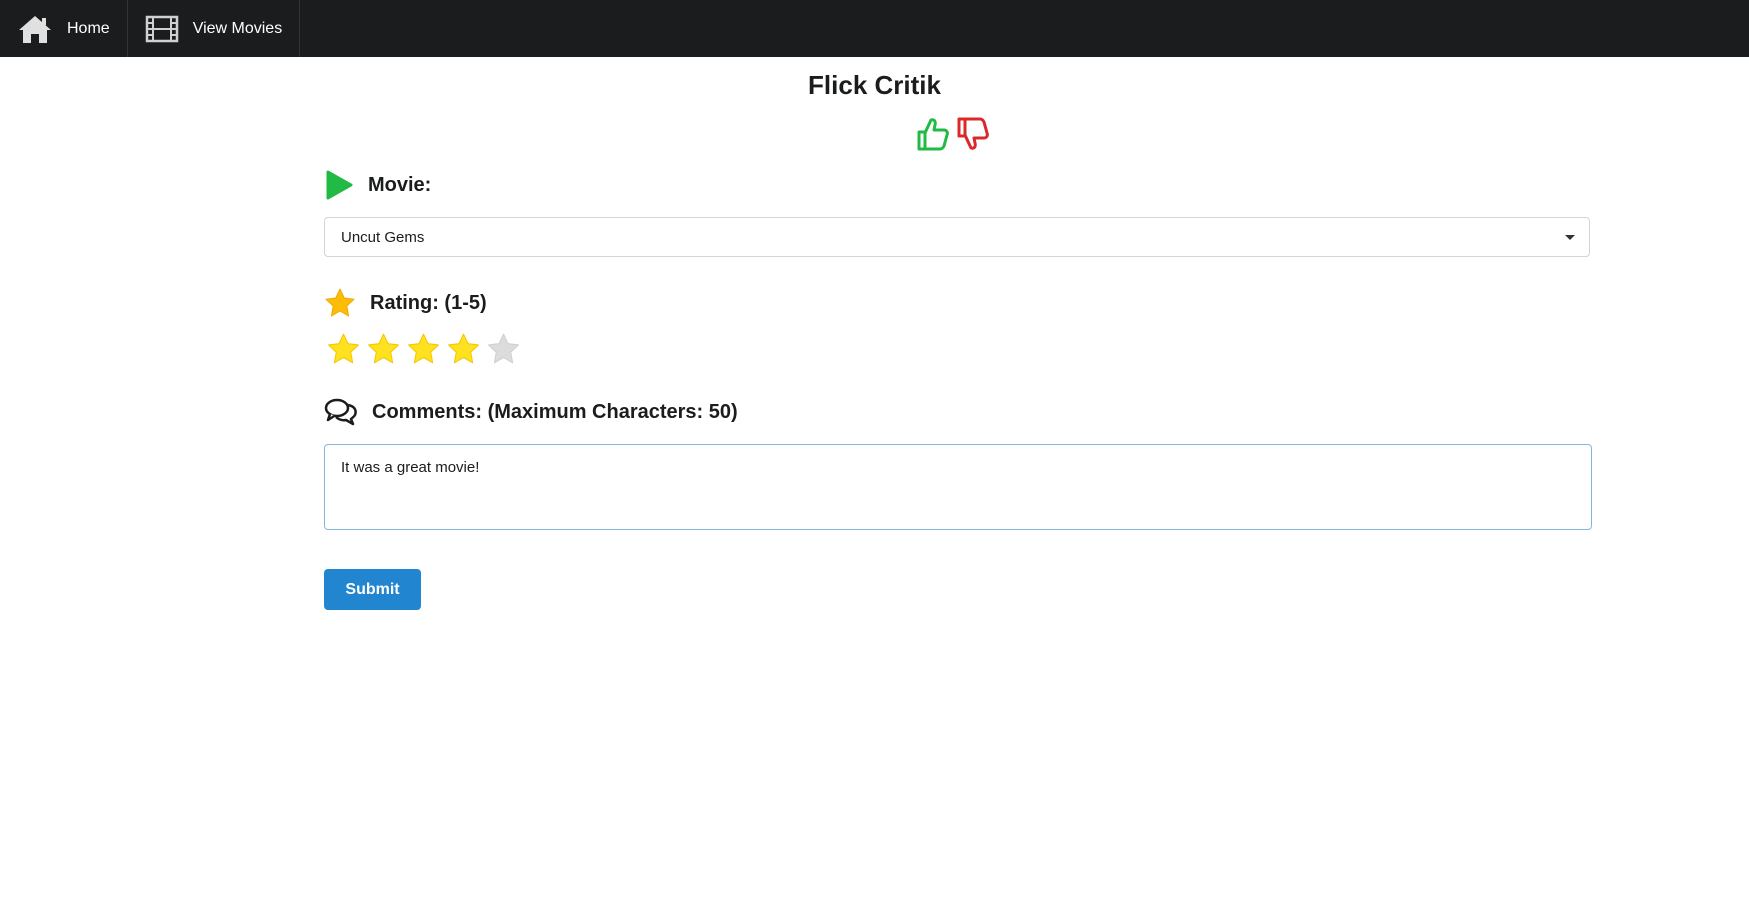 Image resolution: width=1749 pixels, height=906 pixels. What do you see at coordinates (340, 303) in the screenshot?
I see `star-icon` at bounding box center [340, 303].